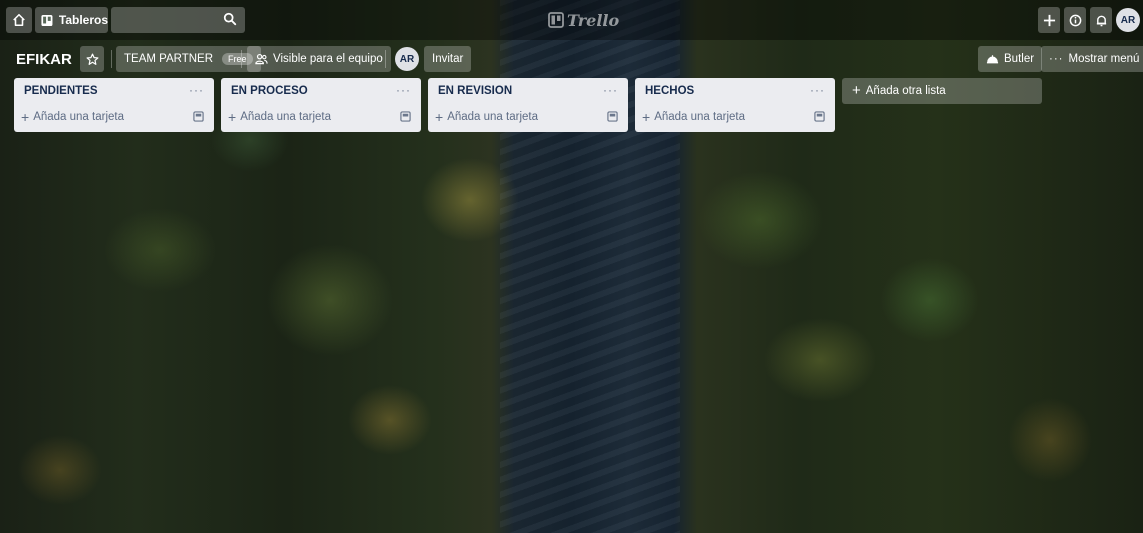 Image resolution: width=1143 pixels, height=533 pixels. What do you see at coordinates (475, 91) in the screenshot?
I see `list-title: EN REVISION` at bounding box center [475, 91].